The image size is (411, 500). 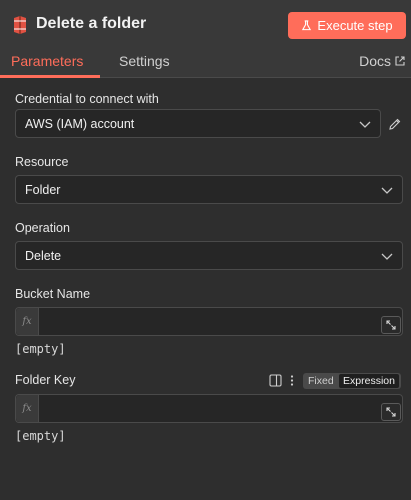 What do you see at coordinates (209, 321) in the screenshot?
I see `bucket-name-input: fx` at bounding box center [209, 321].